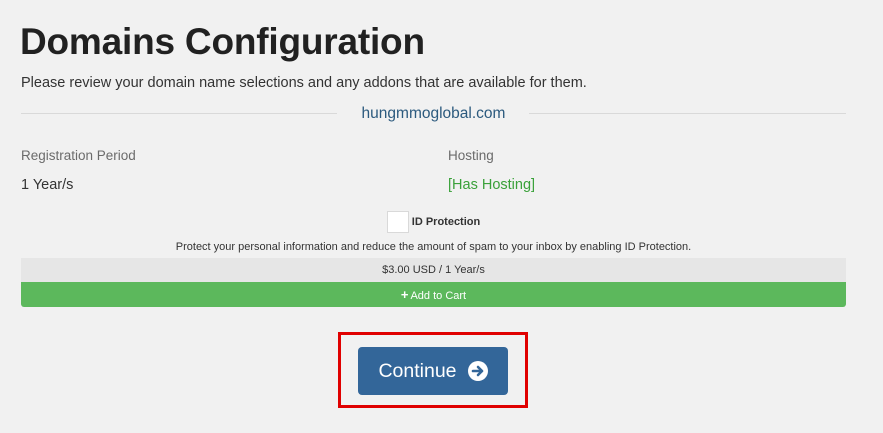 The width and height of the screenshot is (883, 433). What do you see at coordinates (417, 370) in the screenshot?
I see `continue-label: Continue` at bounding box center [417, 370].